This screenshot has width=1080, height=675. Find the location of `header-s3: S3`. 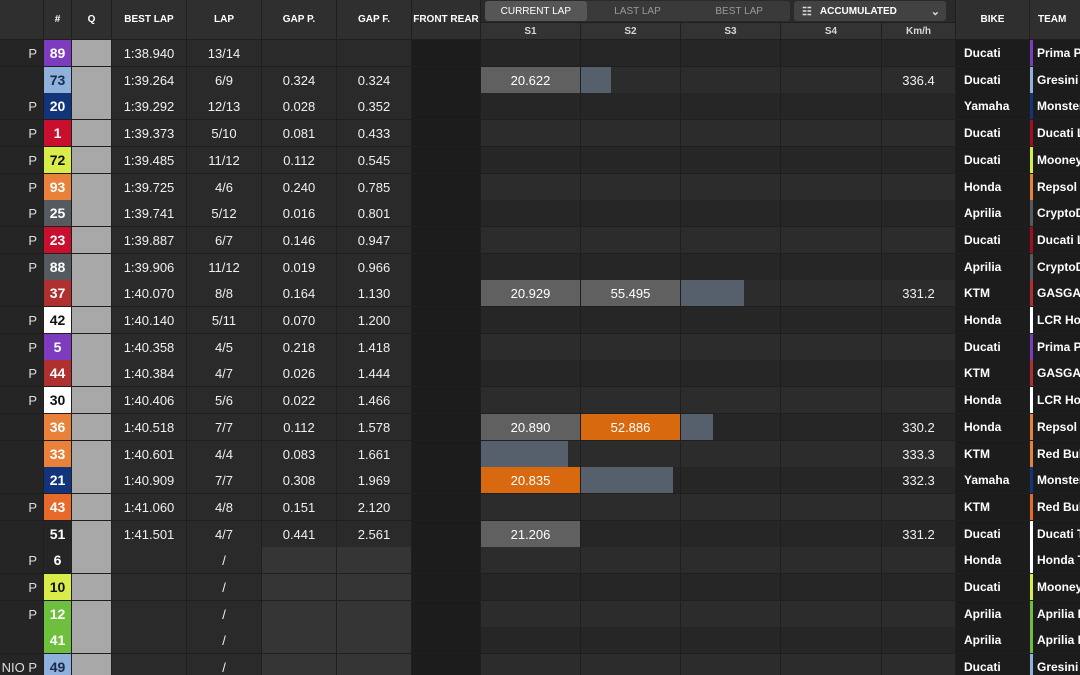

header-s3: S3 is located at coordinates (730, 31).